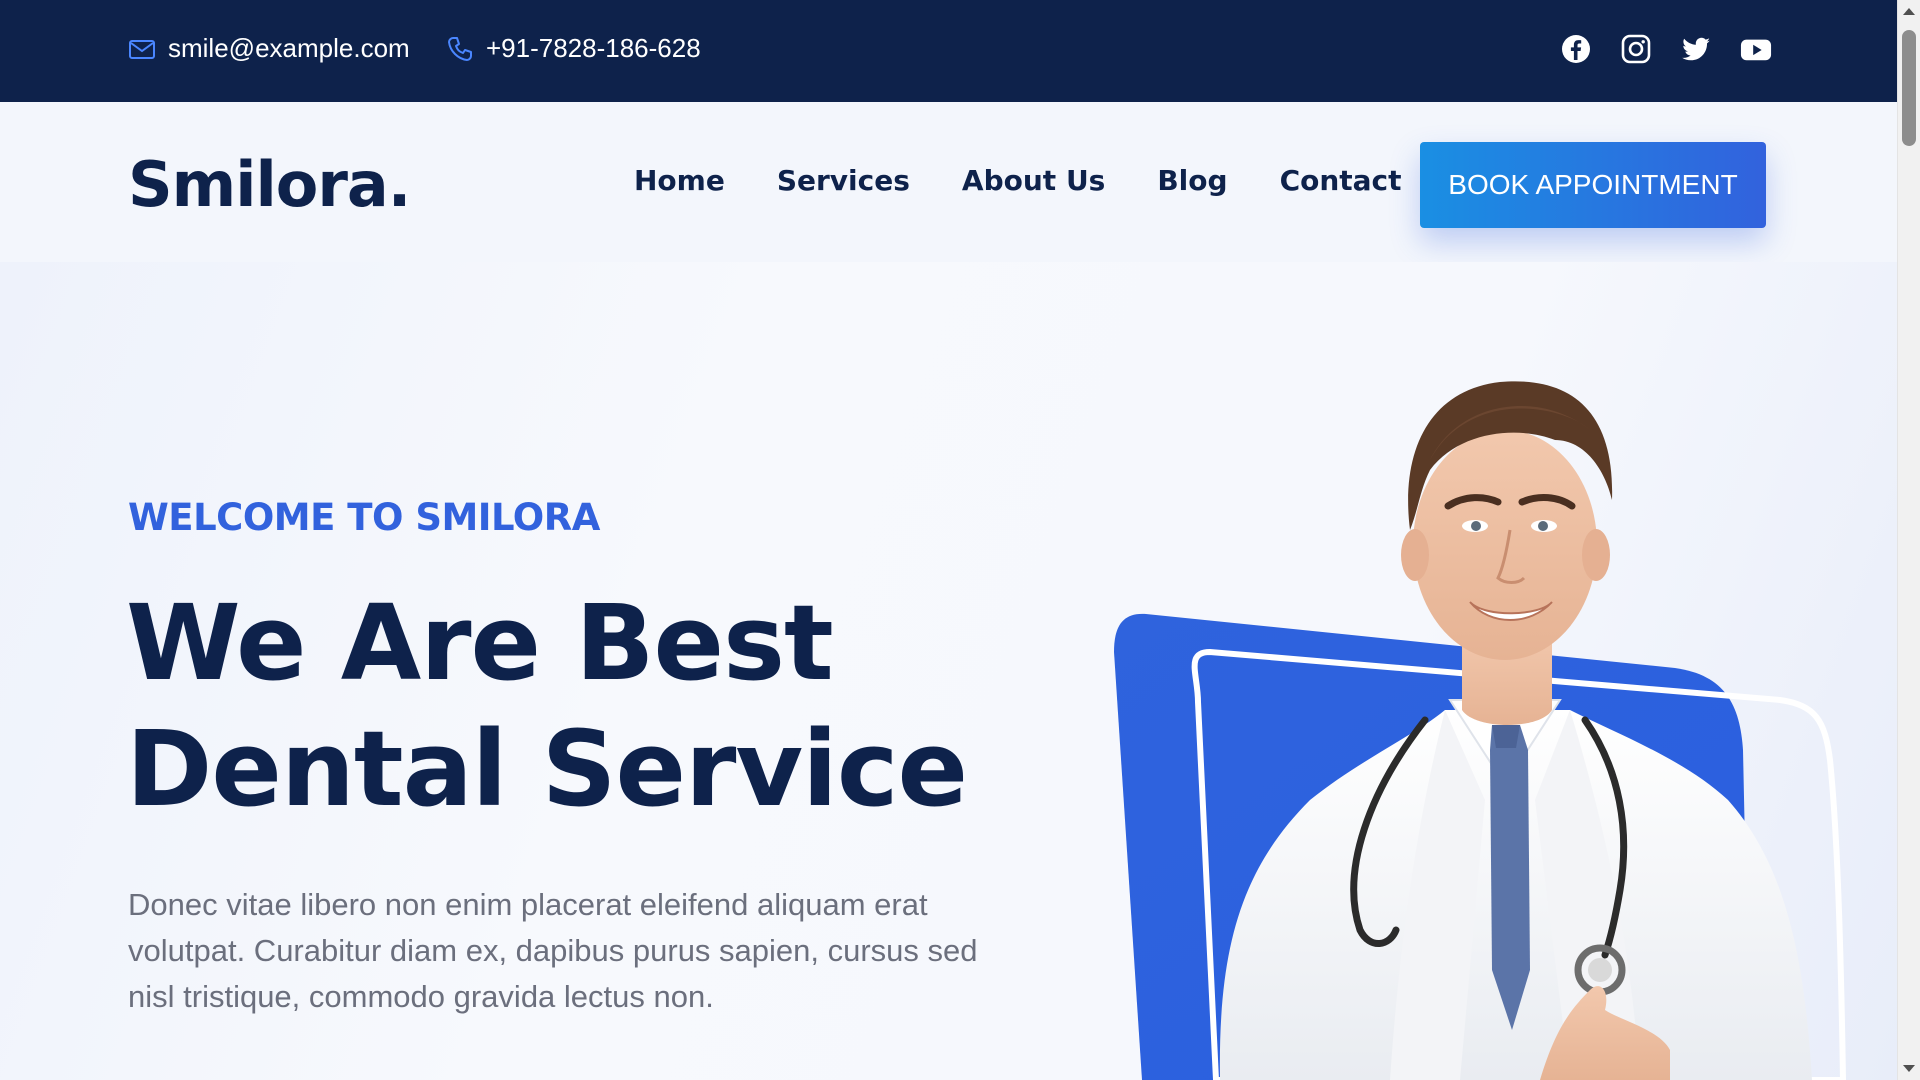  I want to click on facebook-icon, so click(1576, 49).